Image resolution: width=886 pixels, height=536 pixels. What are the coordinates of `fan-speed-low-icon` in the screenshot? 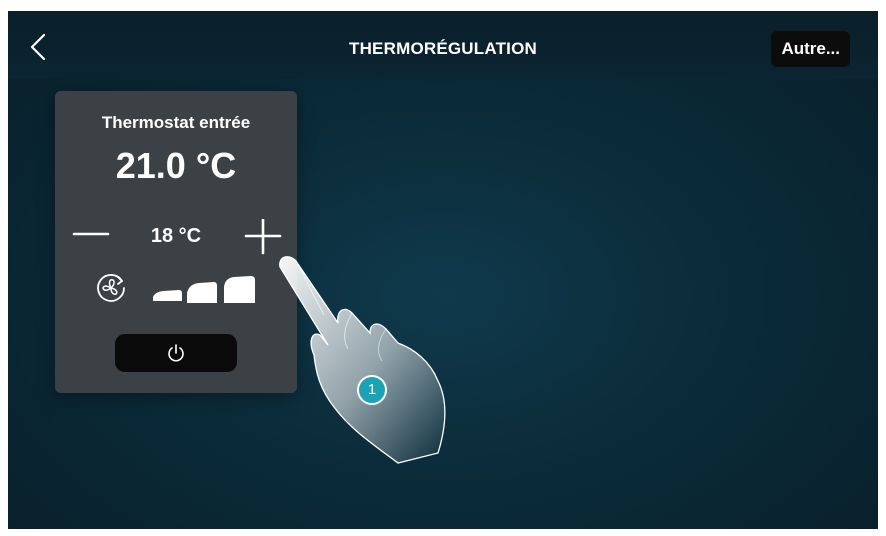 It's located at (167, 295).